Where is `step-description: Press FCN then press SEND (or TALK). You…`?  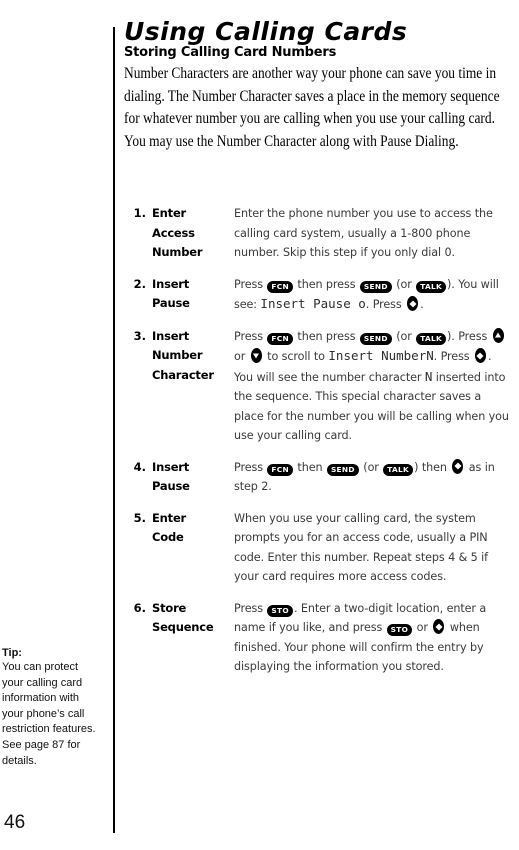 step-description: Press FCN then press SEND (or TALK). You… is located at coordinates (373, 295).